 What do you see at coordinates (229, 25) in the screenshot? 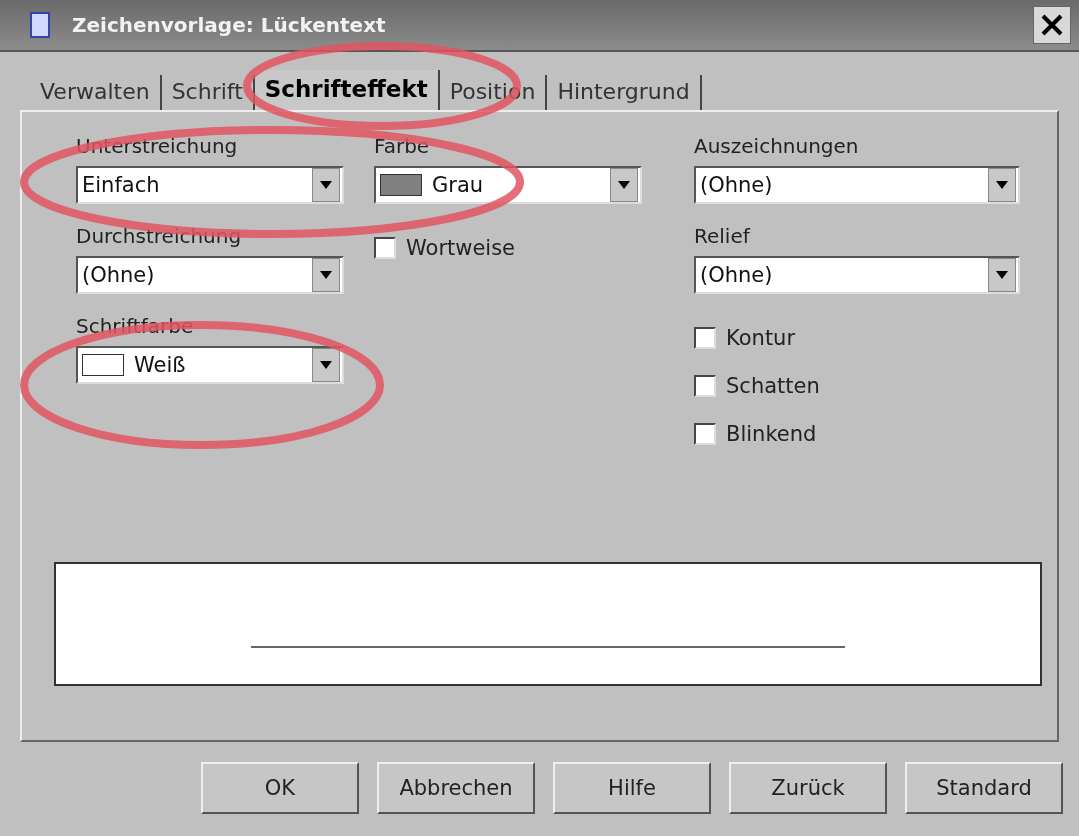
I see `window-title: Zeichenvorlage: Lückentext` at bounding box center [229, 25].